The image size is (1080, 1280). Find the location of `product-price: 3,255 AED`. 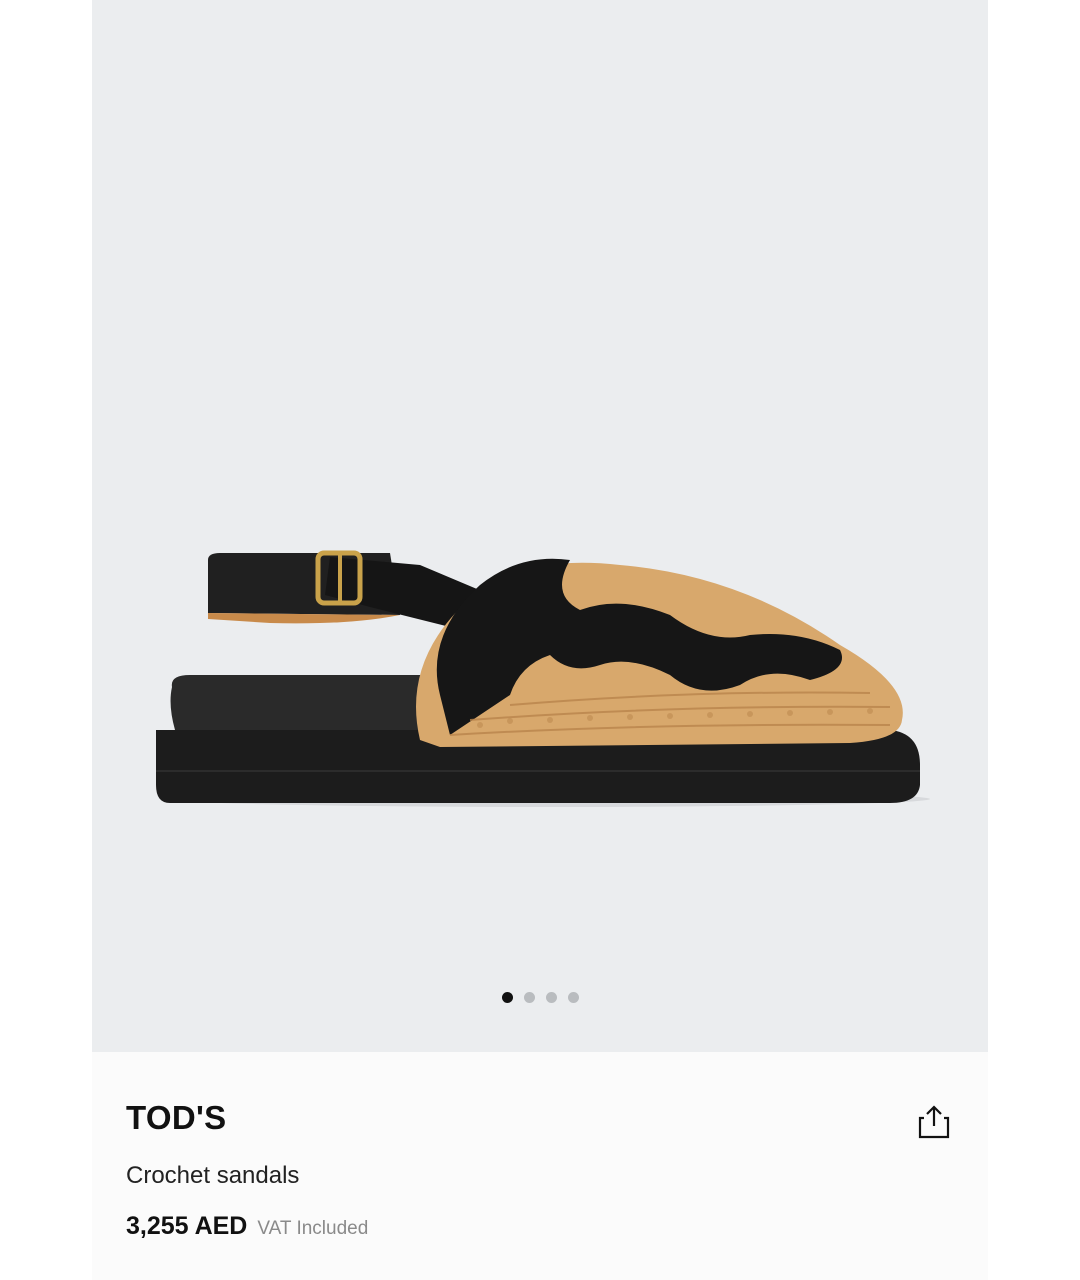

product-price: 3,255 AED is located at coordinates (187, 1226).